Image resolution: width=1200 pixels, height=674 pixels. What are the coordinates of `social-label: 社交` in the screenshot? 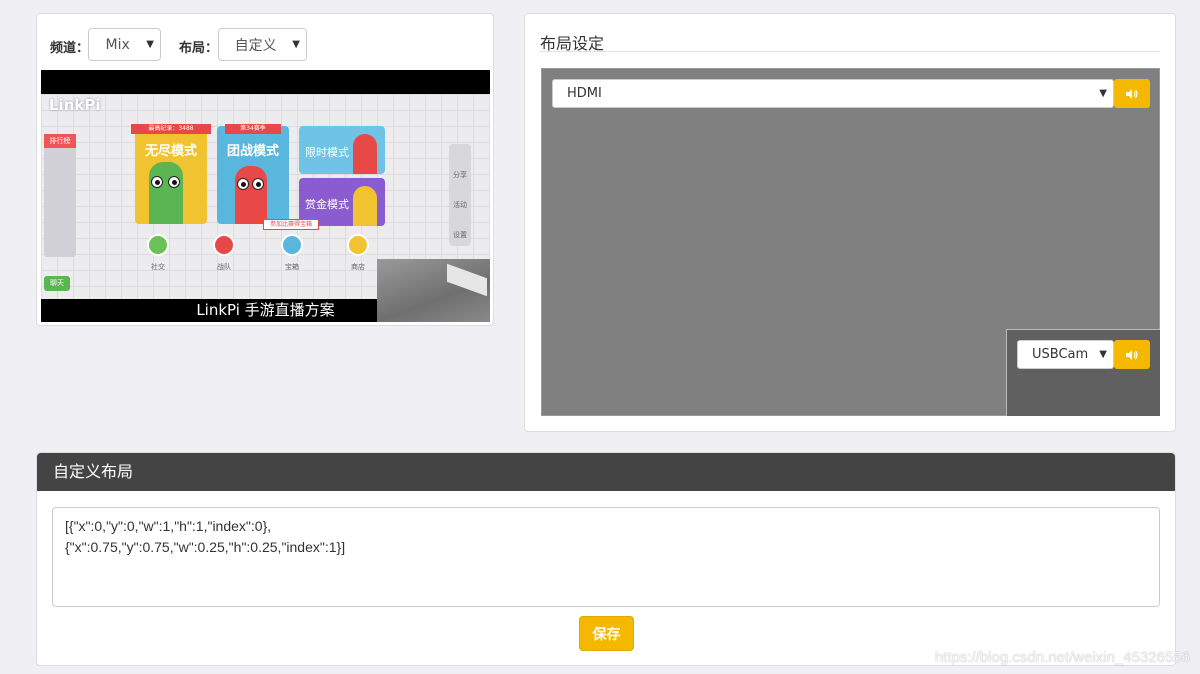 It's located at (158, 267).